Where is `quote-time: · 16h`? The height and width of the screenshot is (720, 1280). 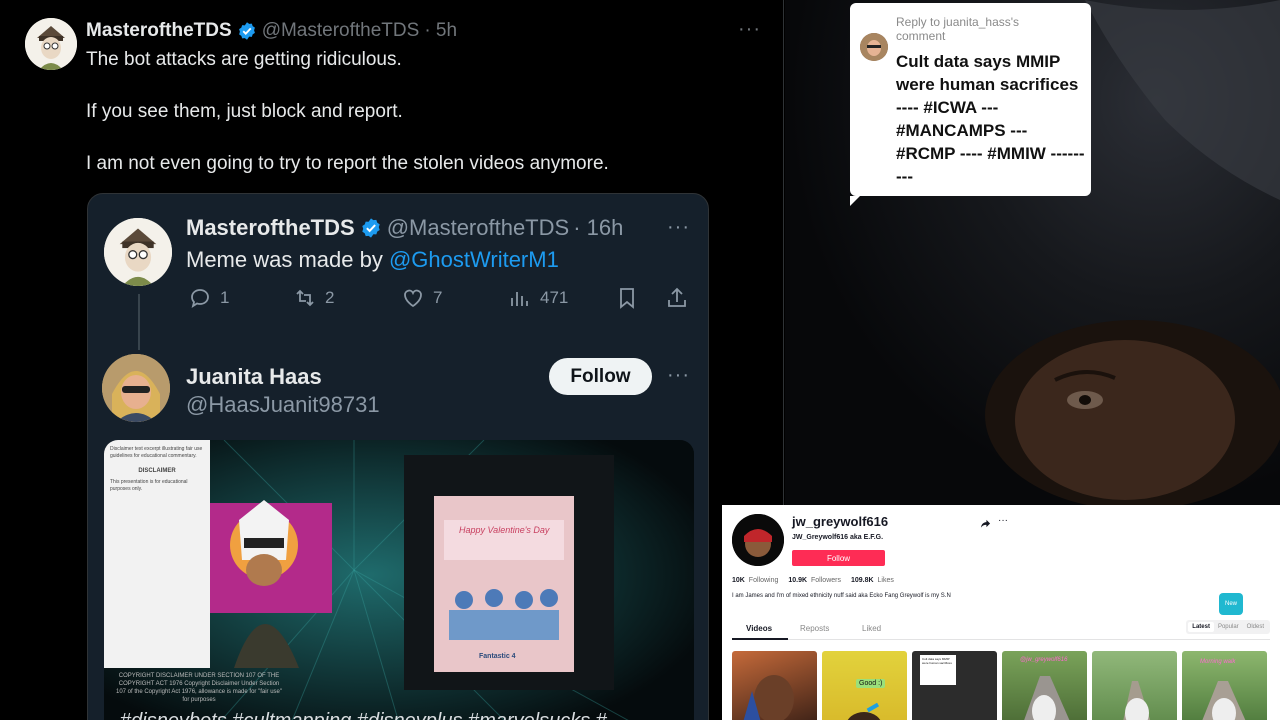
quote-time: · 16h is located at coordinates (598, 228).